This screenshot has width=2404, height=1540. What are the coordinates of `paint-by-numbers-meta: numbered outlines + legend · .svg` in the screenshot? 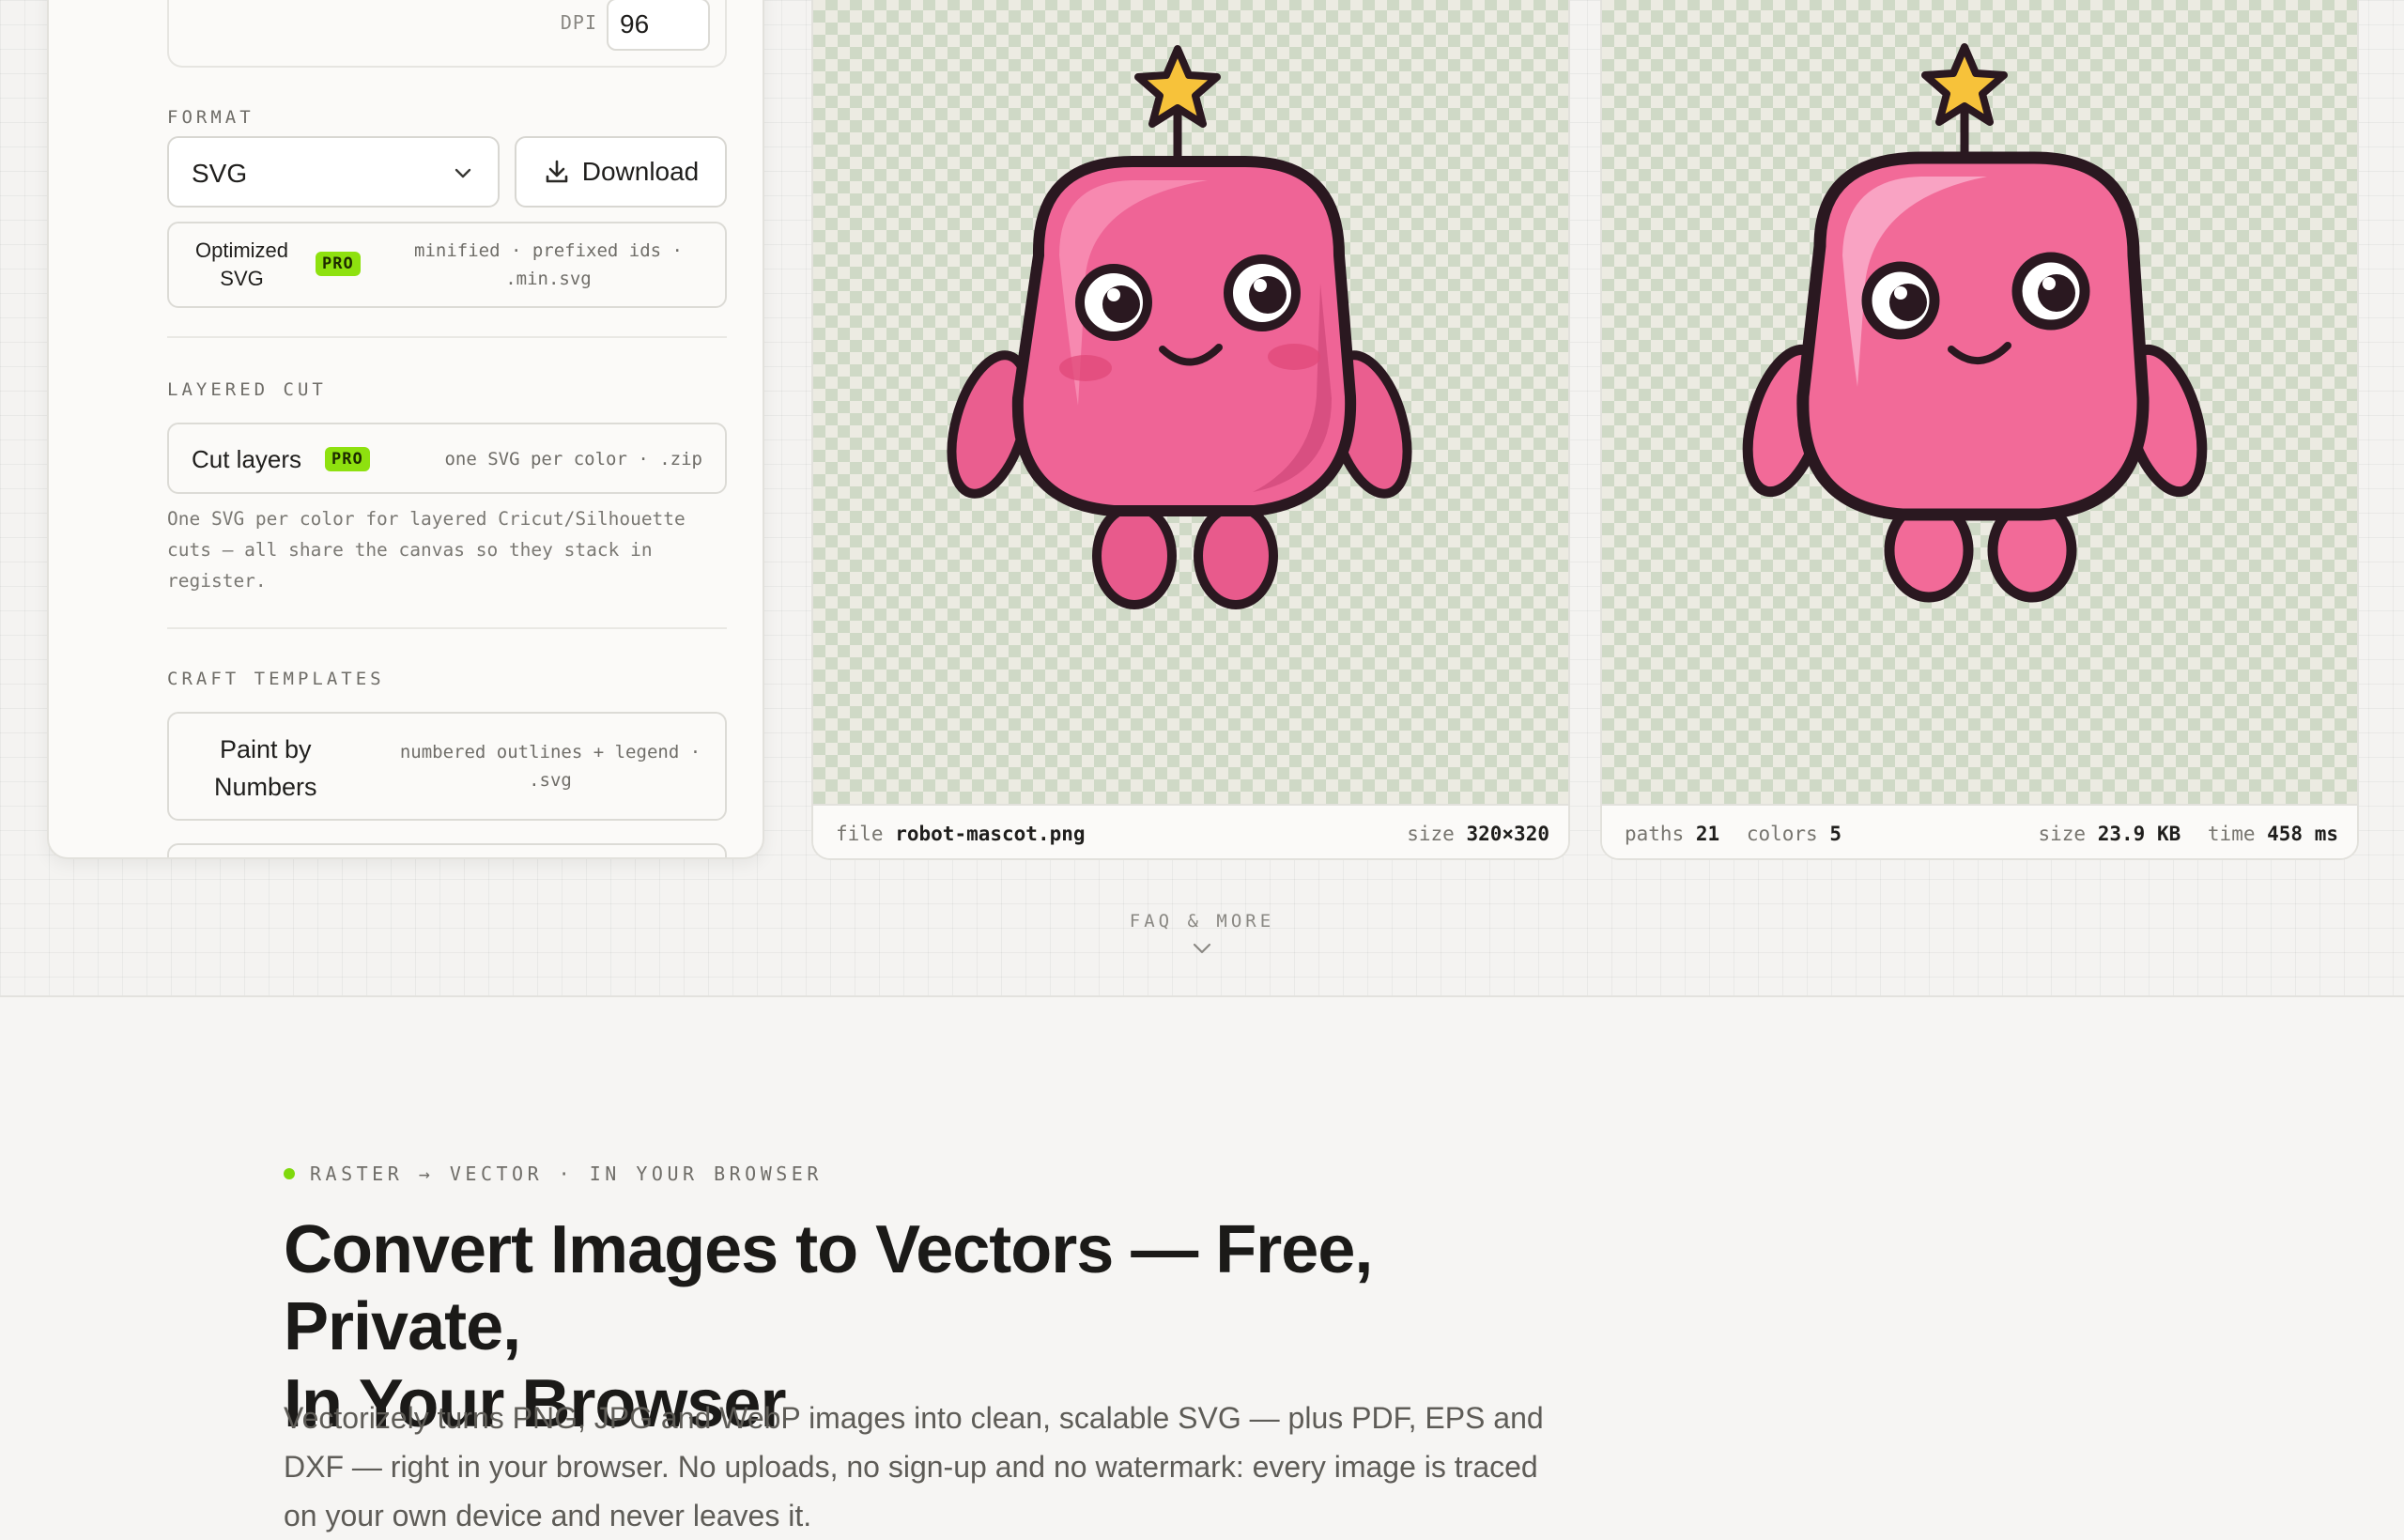 It's located at (550, 766).